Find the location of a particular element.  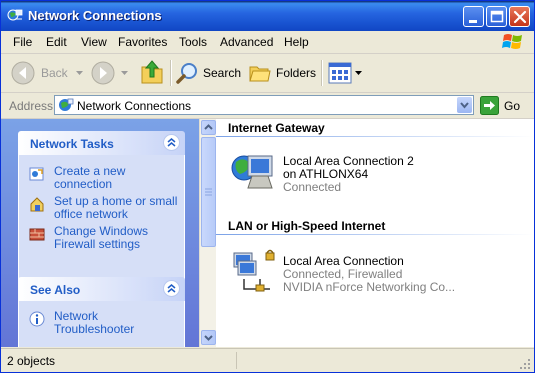

go-arrow-icon is located at coordinates (489, 105).